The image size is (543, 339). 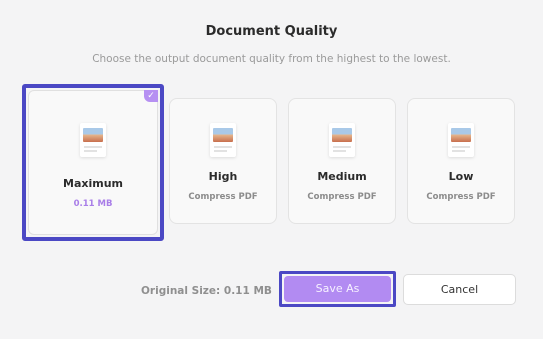 What do you see at coordinates (342, 176) in the screenshot?
I see `quality-option-label: Medium` at bounding box center [342, 176].